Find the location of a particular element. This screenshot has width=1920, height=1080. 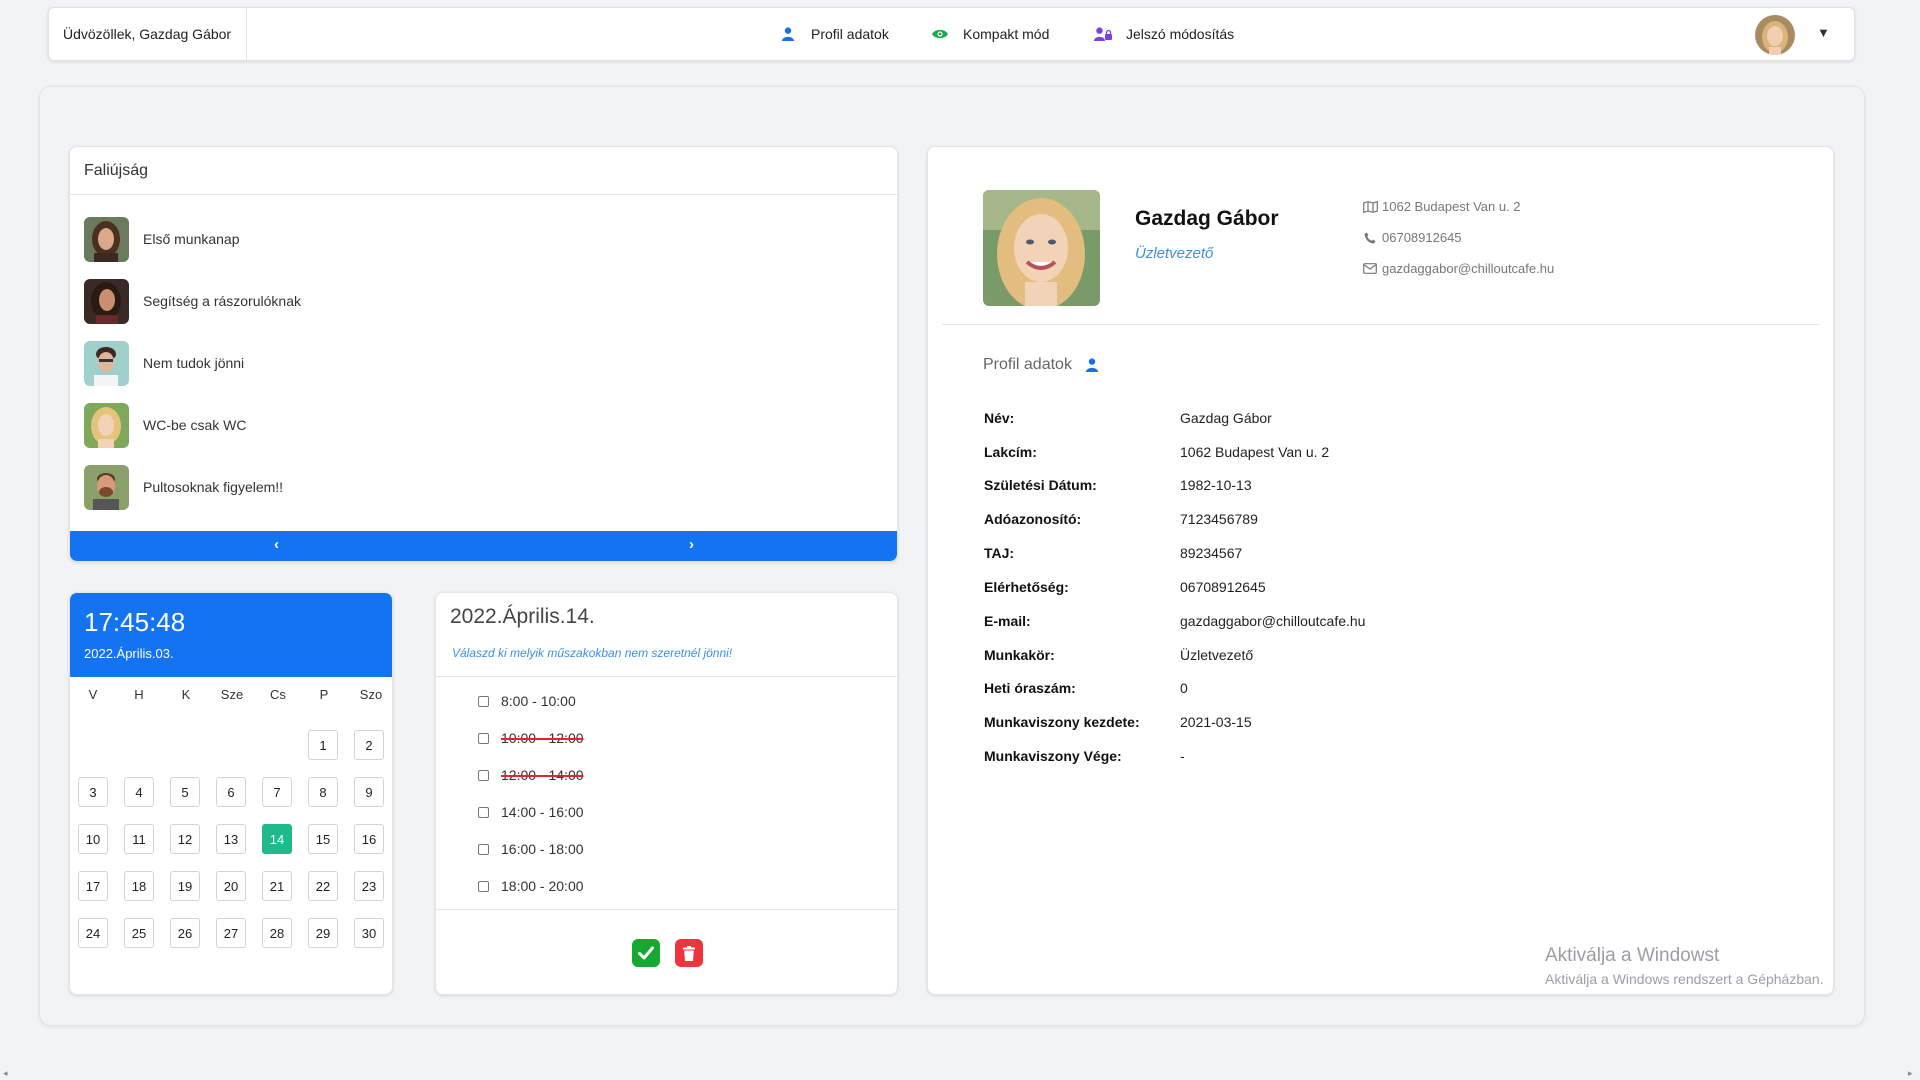

calendar-day: 9 is located at coordinates (369, 792).